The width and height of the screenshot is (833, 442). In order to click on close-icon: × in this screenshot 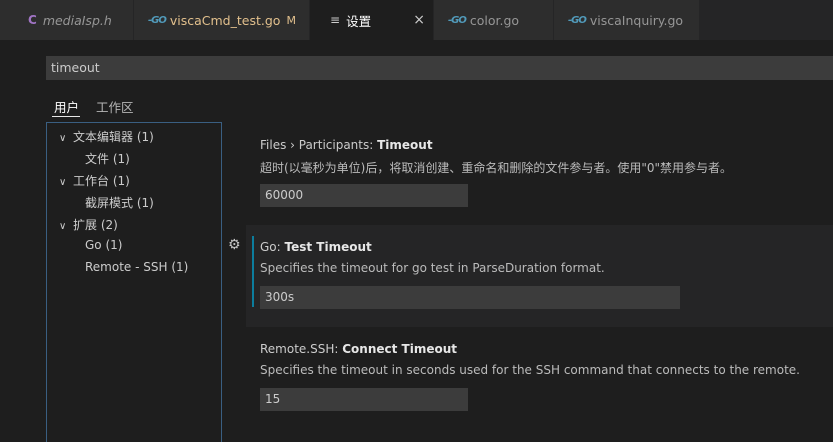, I will do `click(419, 20)`.